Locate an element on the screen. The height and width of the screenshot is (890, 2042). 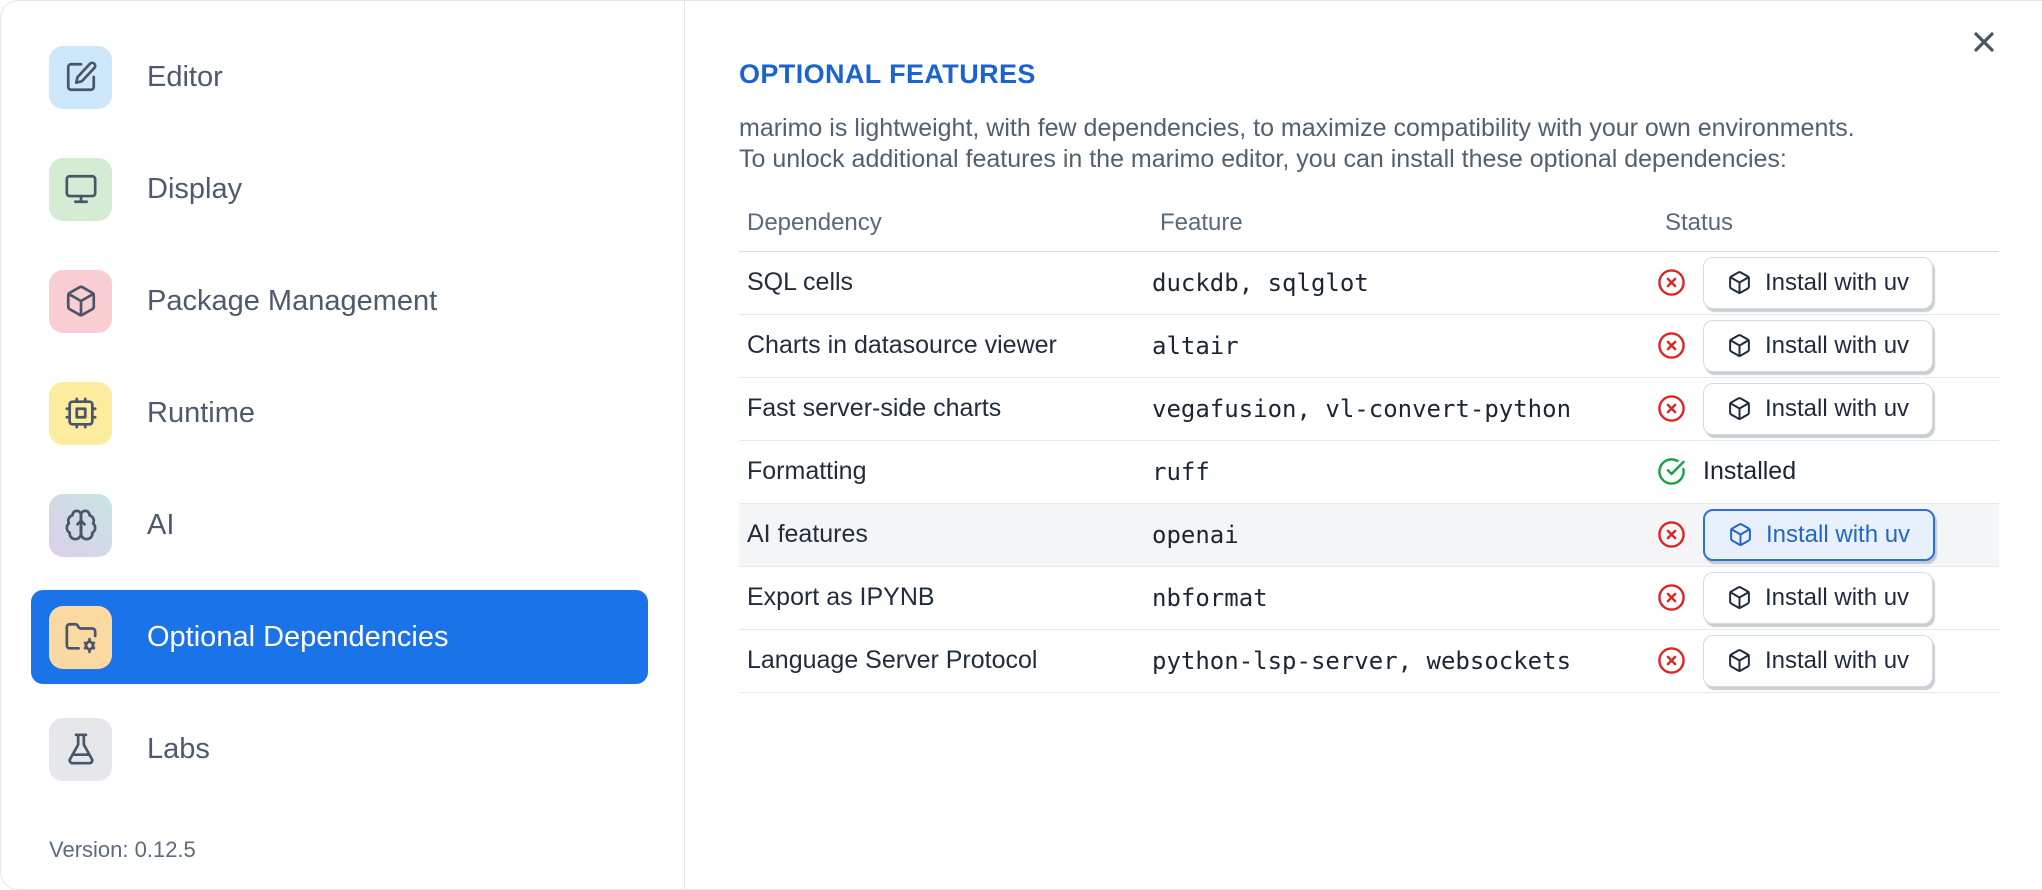
header-dependency: Dependency is located at coordinates (814, 222).